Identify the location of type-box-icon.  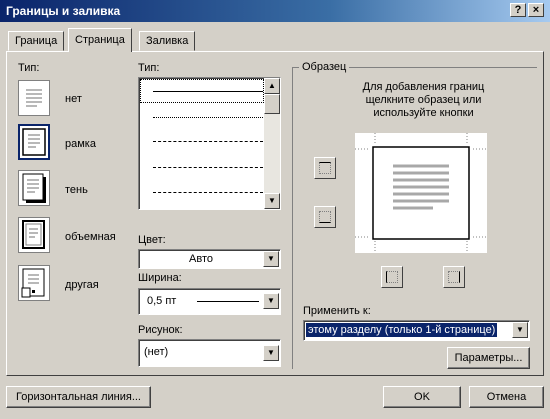
(34, 142).